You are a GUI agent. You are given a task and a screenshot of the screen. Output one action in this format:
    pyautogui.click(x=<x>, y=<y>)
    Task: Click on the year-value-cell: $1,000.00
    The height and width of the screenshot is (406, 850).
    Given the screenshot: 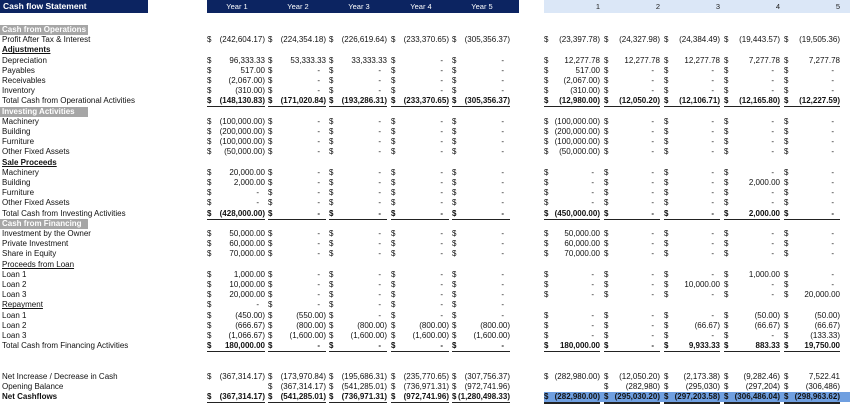 What is the action you would take?
    pyautogui.click(x=236, y=275)
    